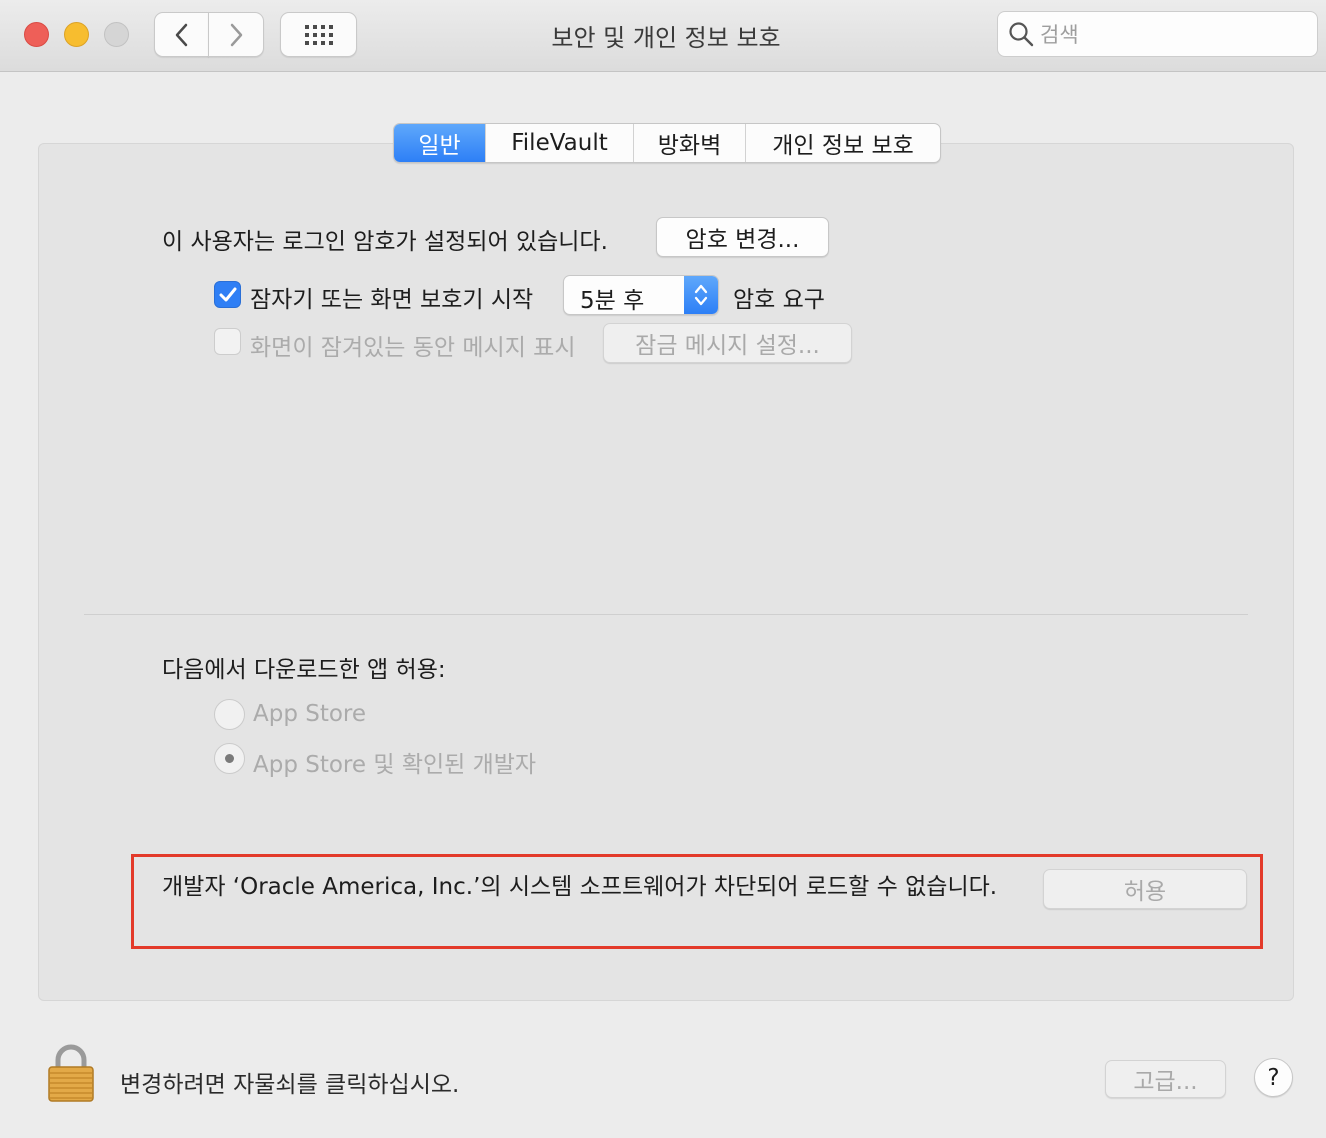  I want to click on checkmark-icon, so click(227, 294).